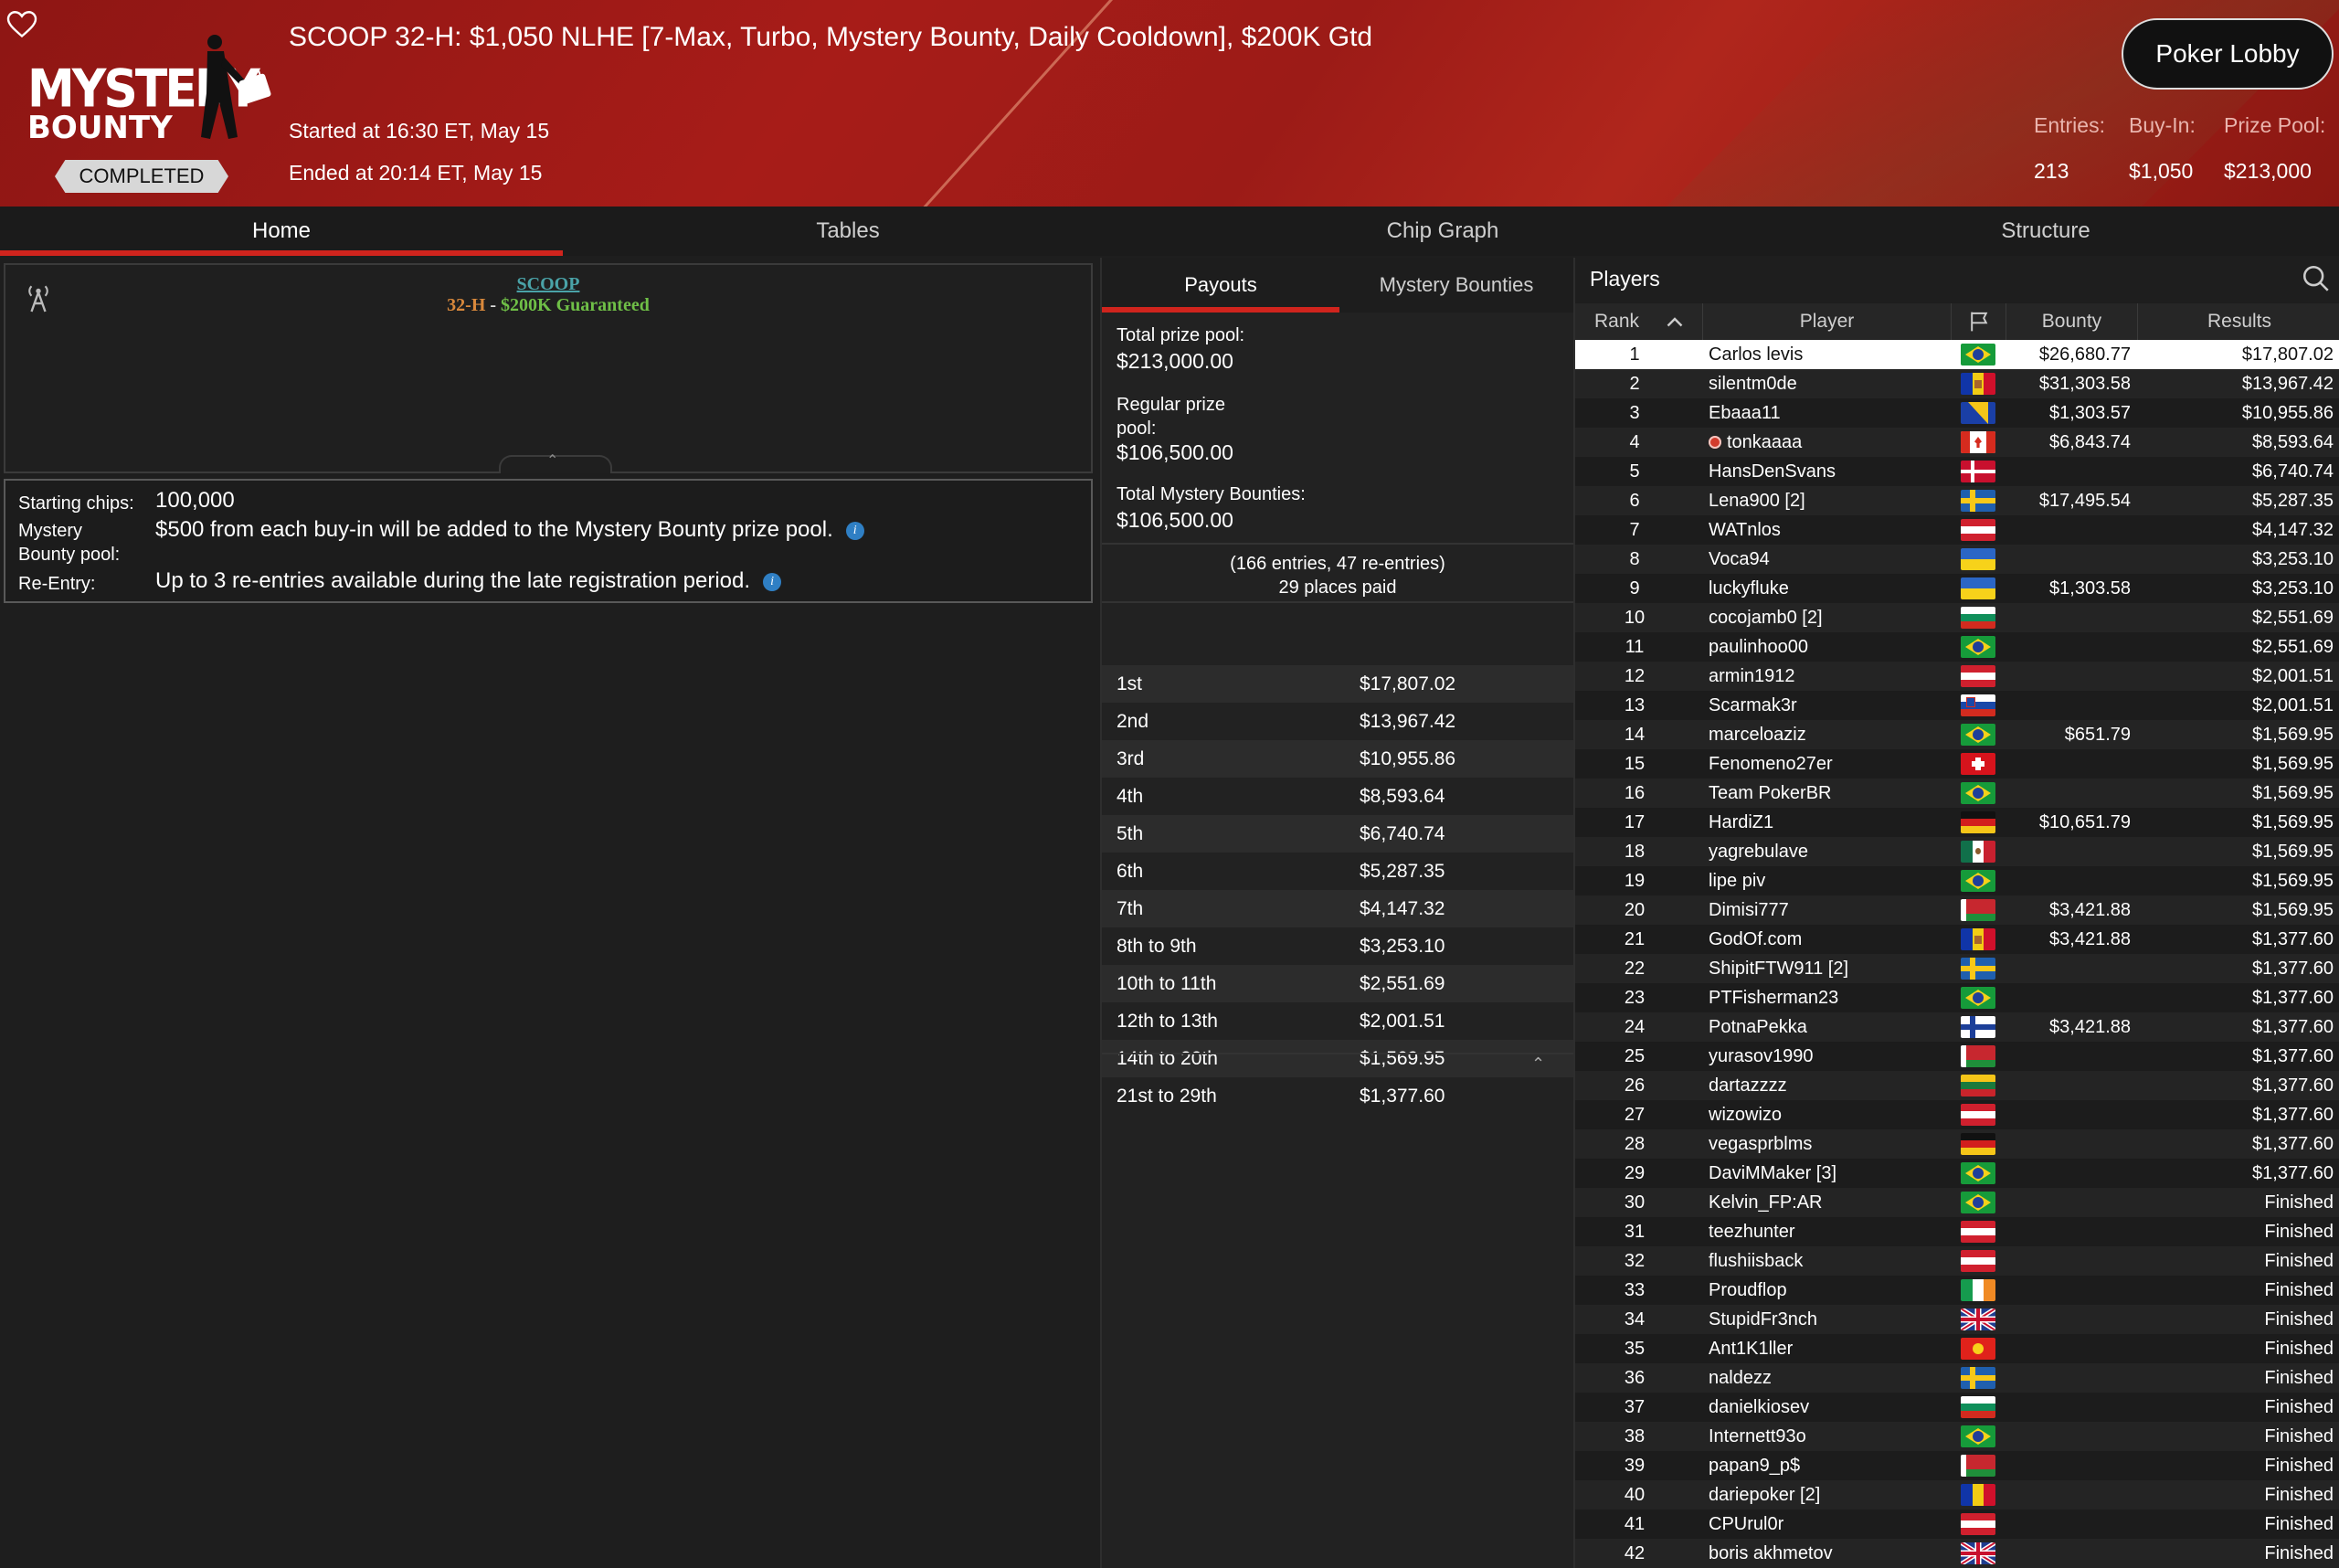  Describe the element at coordinates (1957, 1349) in the screenshot. I see `player-row: 35 Ant1K1ller Finished` at that location.